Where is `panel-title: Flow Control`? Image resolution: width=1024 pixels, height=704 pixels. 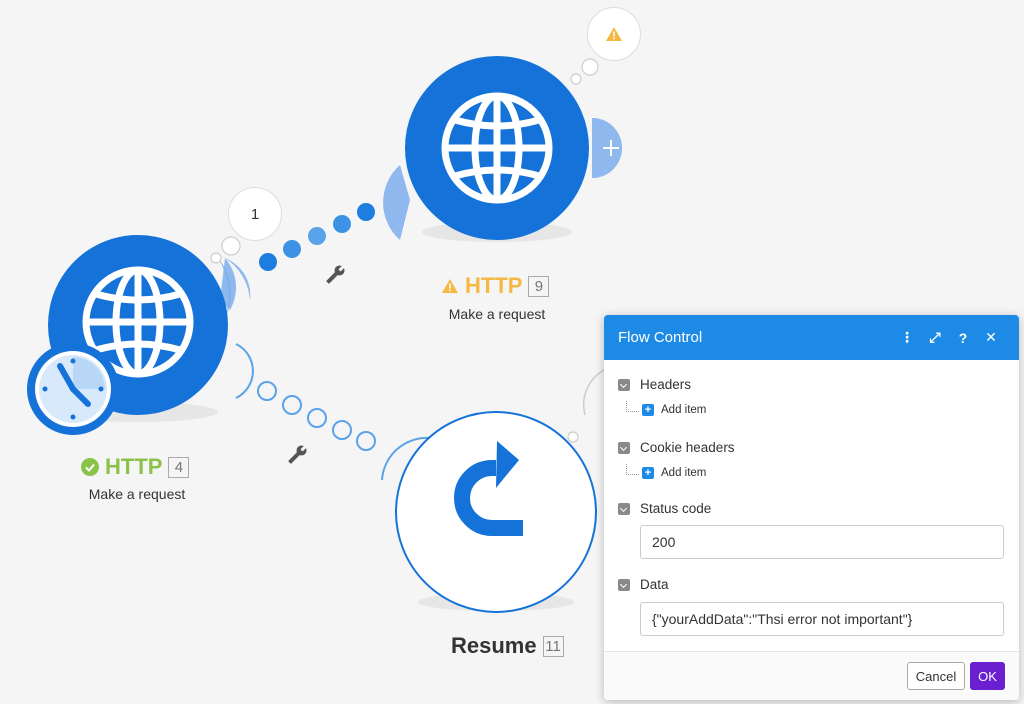 panel-title: Flow Control is located at coordinates (660, 337).